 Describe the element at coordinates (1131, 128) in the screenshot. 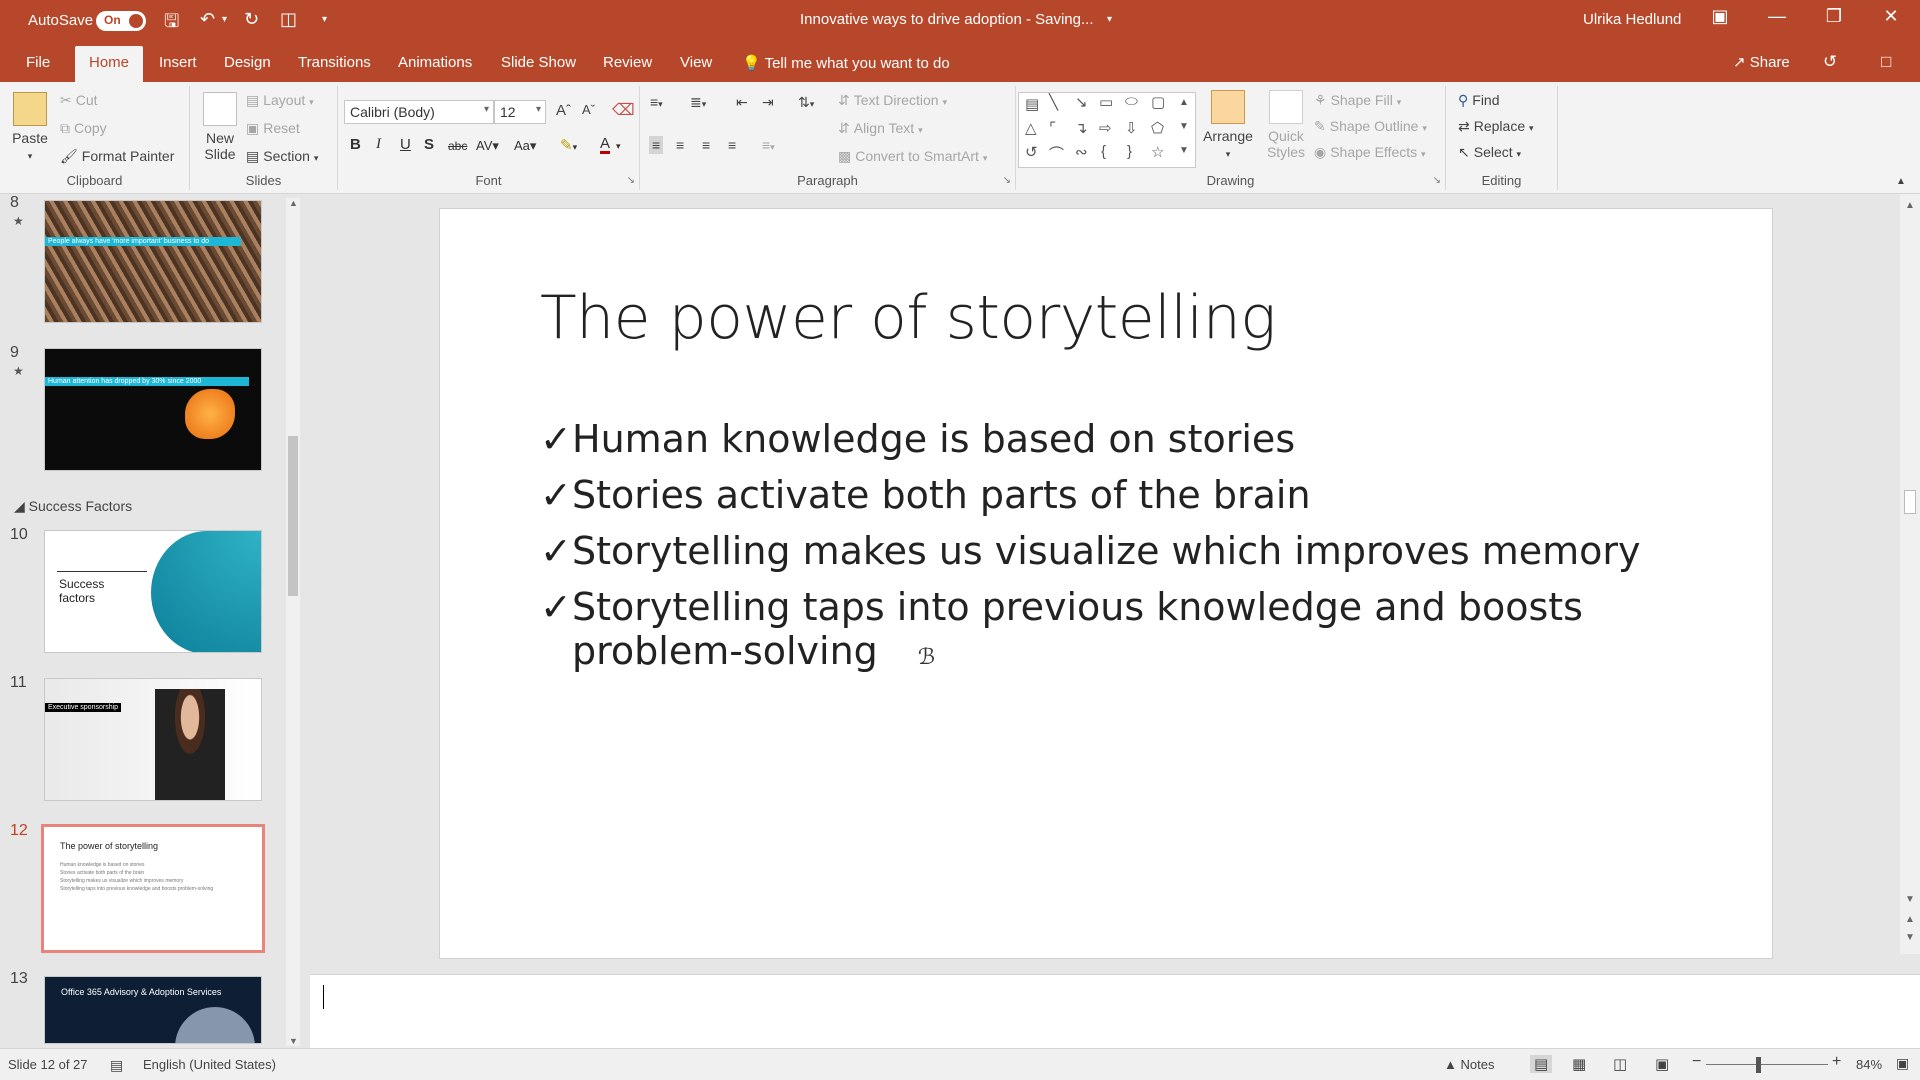

I see `down-arrow-shape-icon: ⇩` at that location.